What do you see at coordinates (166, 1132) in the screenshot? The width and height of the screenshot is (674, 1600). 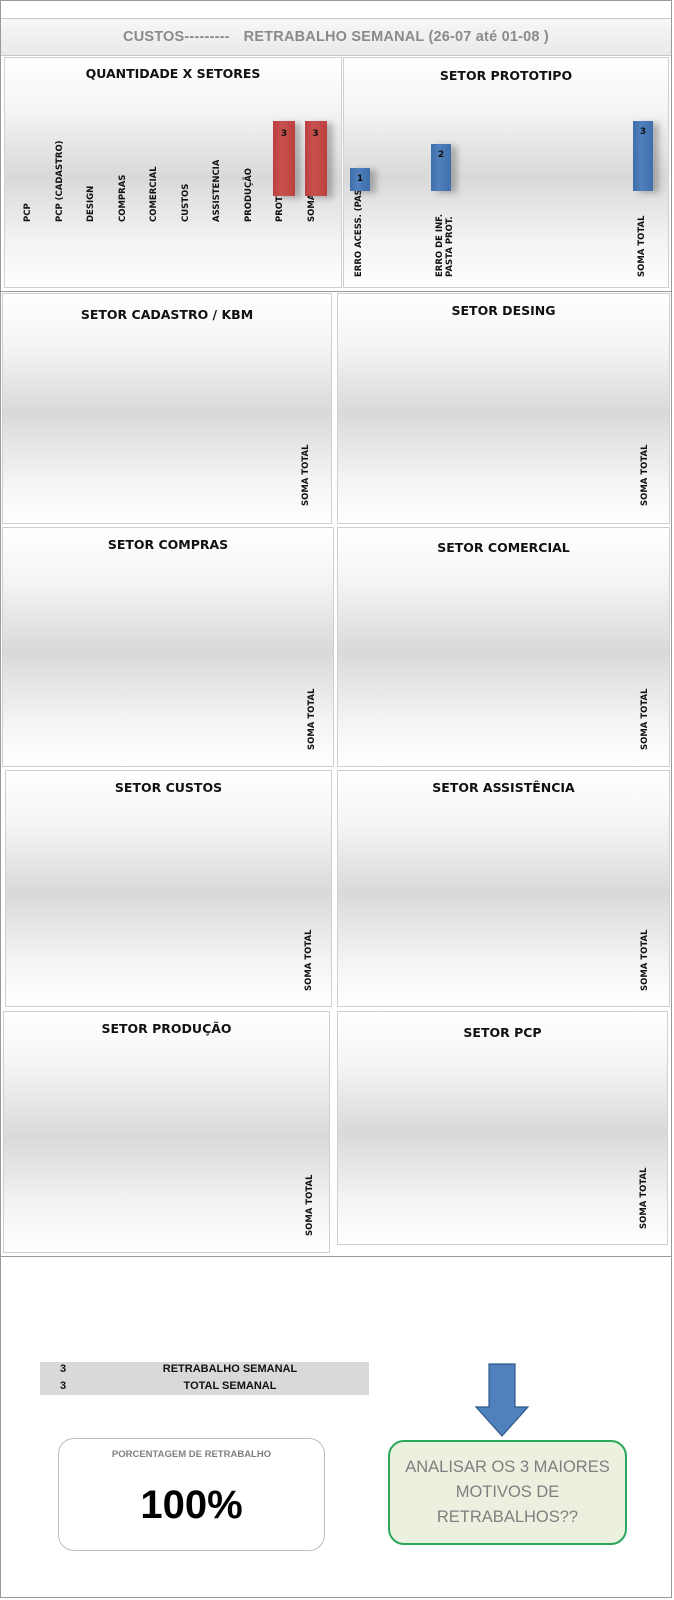 I see `chart-setor-producao: SETOR PRODUÇÃO SOMA TOTAL` at bounding box center [166, 1132].